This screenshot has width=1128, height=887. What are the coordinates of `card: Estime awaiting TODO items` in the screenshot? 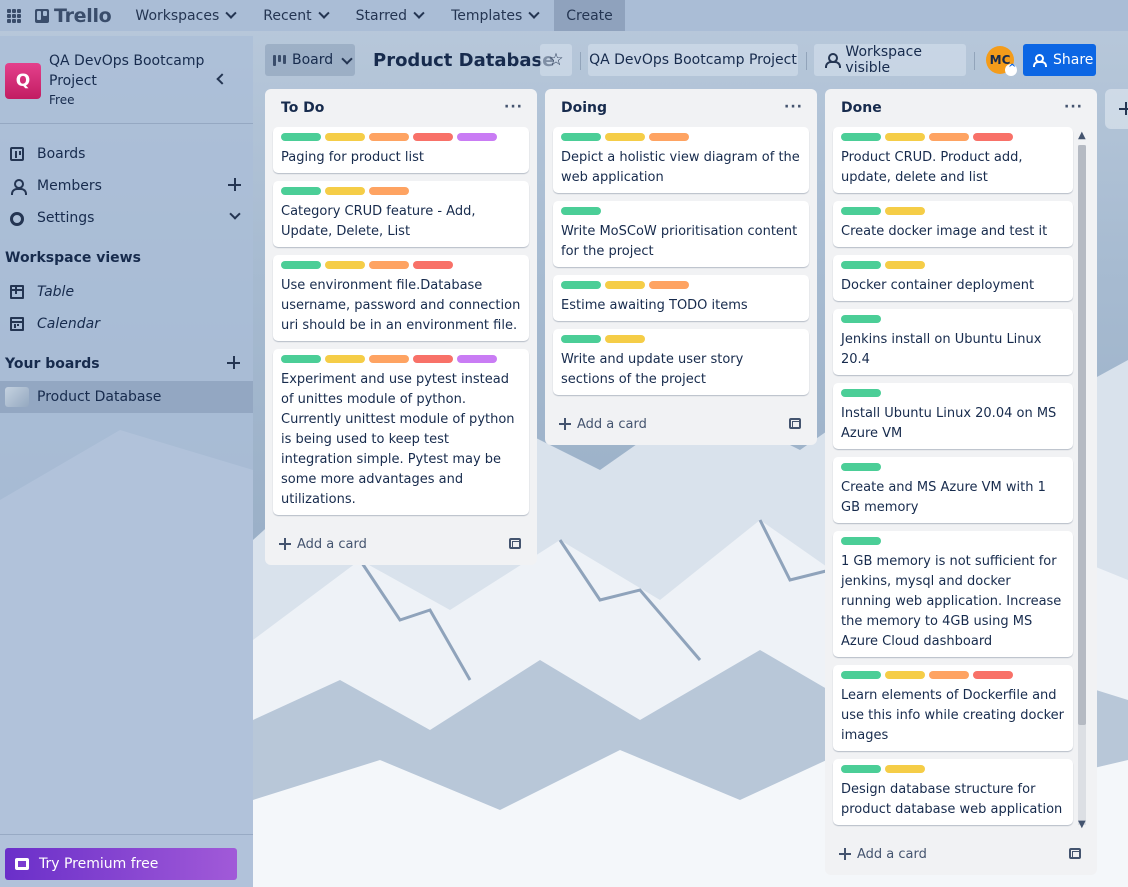 It's located at (681, 298).